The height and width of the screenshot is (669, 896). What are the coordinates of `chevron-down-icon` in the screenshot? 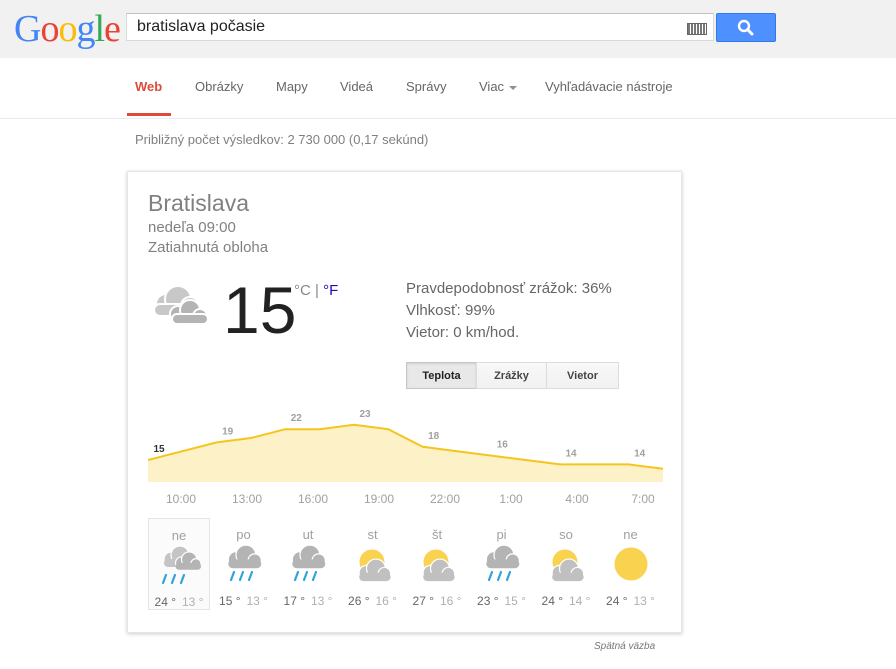 It's located at (513, 87).